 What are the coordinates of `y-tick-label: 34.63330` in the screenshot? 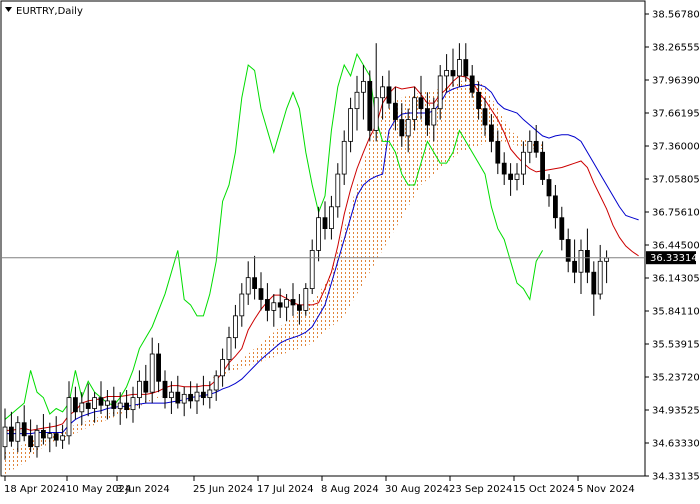 It's located at (676, 444).